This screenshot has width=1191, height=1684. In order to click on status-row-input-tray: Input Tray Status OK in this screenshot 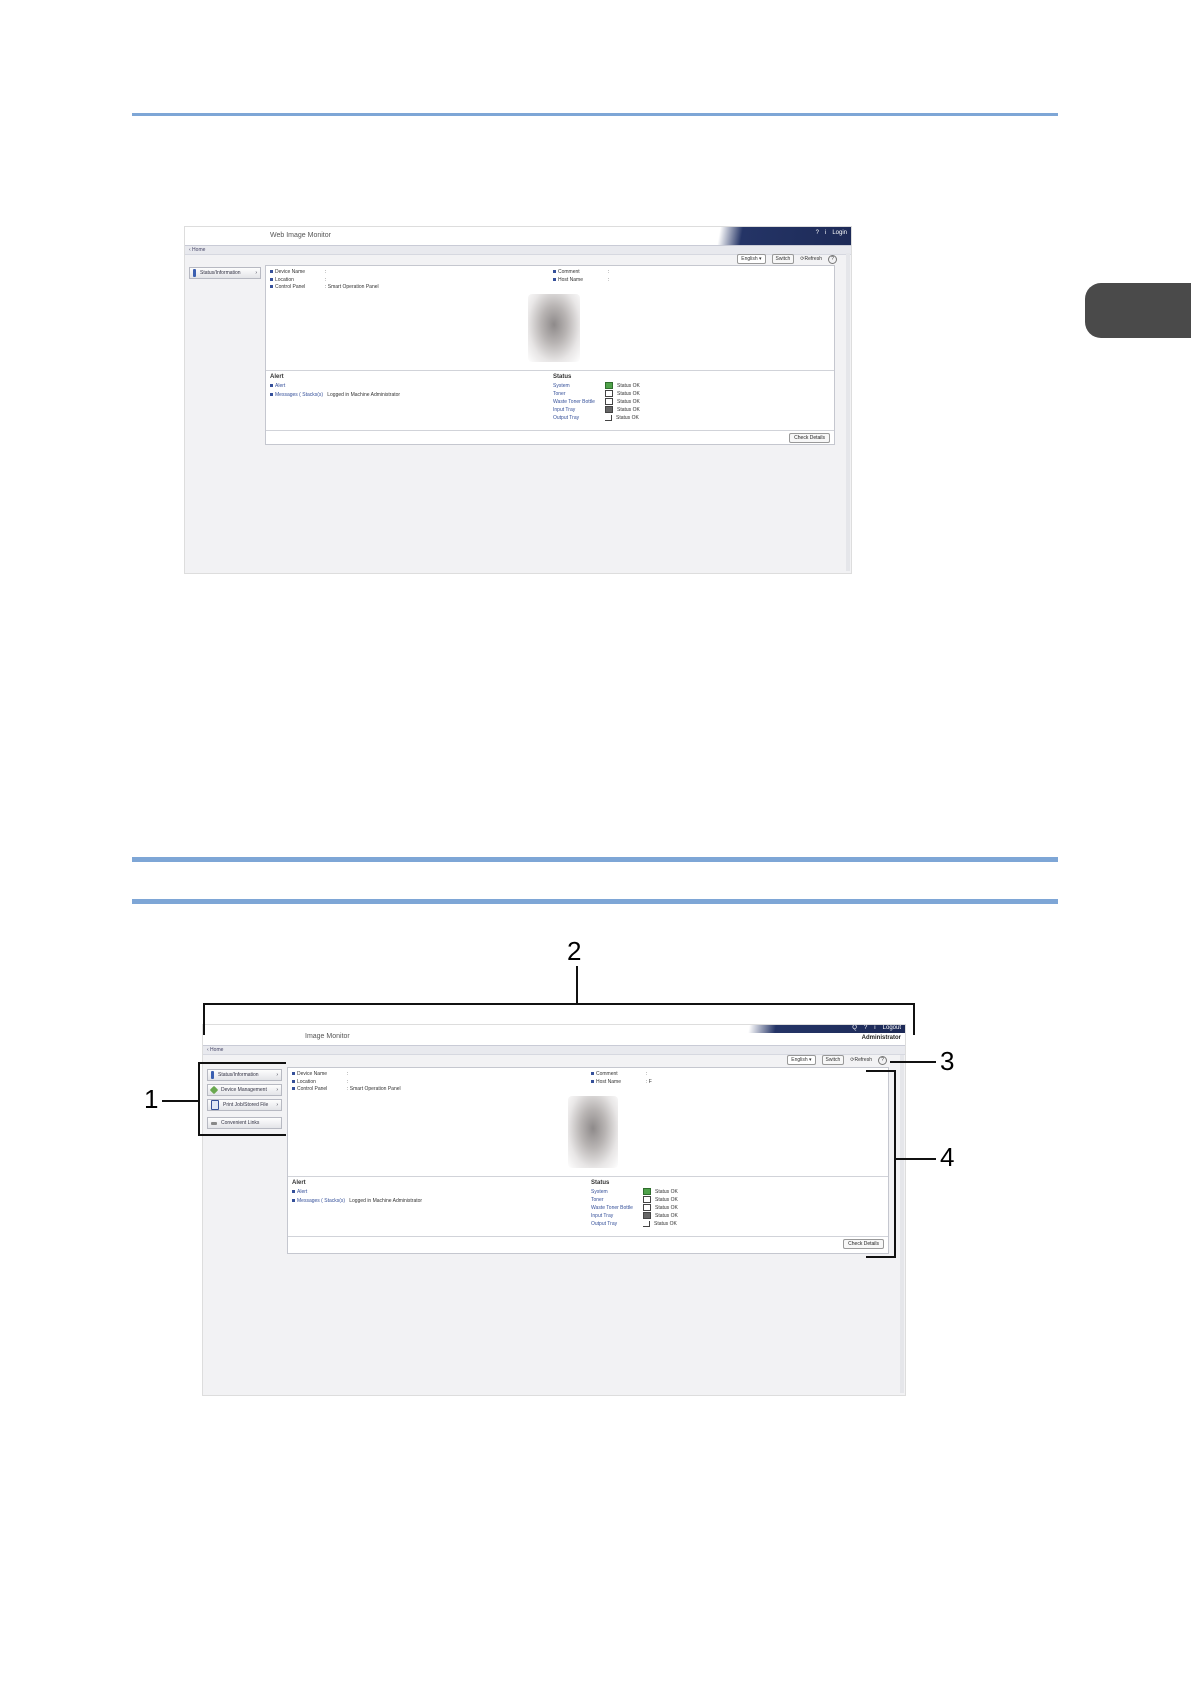, I will do `click(634, 1216)`.